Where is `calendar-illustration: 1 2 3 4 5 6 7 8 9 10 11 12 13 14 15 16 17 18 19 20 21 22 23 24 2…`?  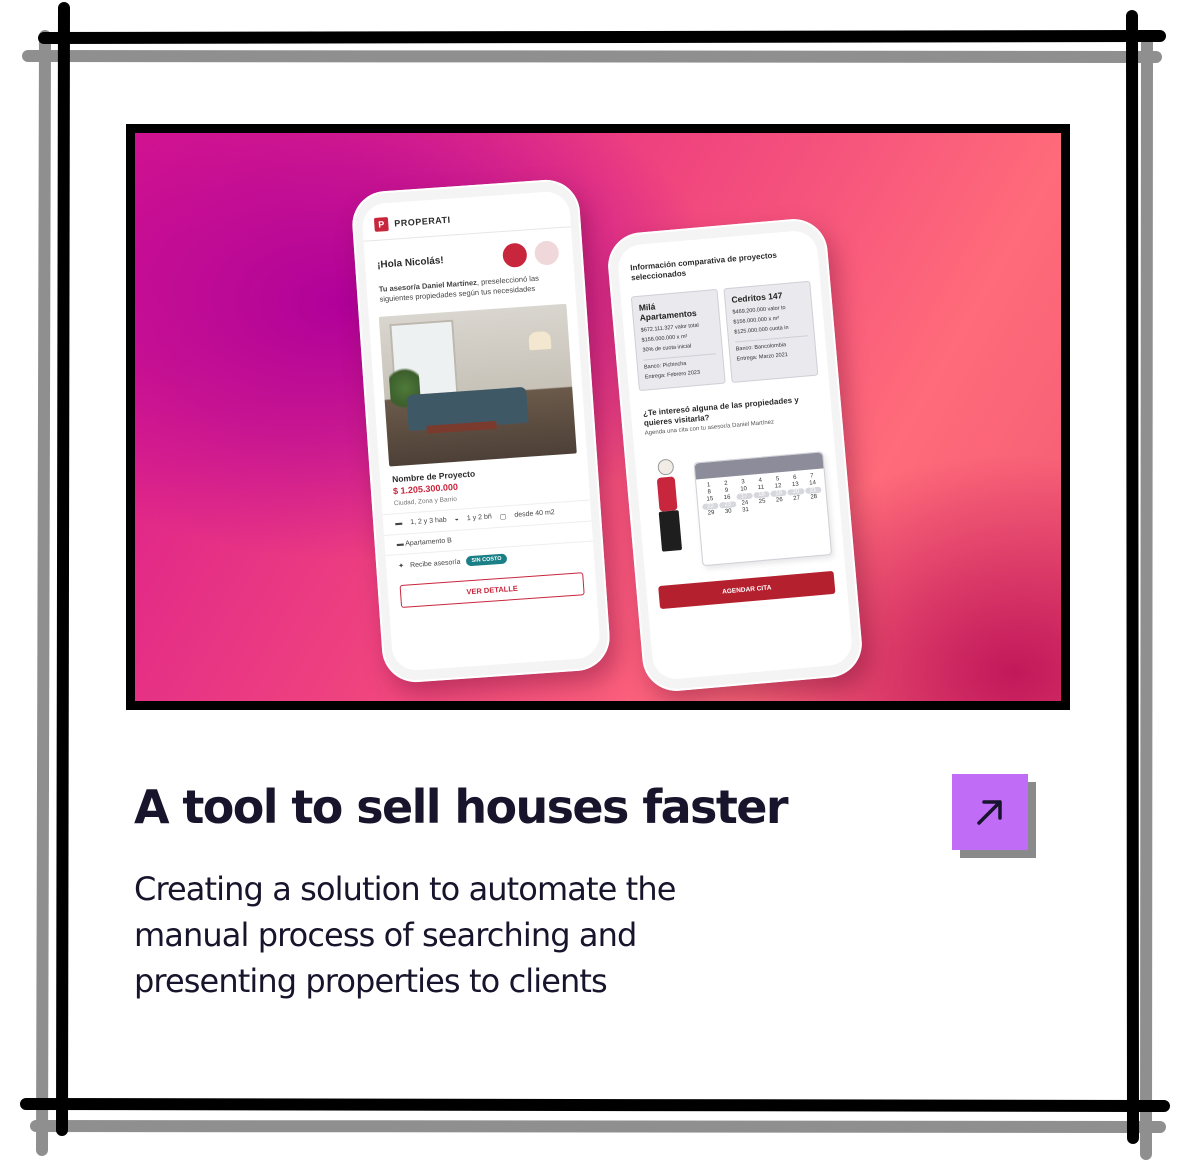
calendar-illustration: 1 2 3 4 5 6 7 8 9 10 11 12 13 14 15 16 17 18 19 20 21 22 23 24 2… is located at coordinates (744, 508).